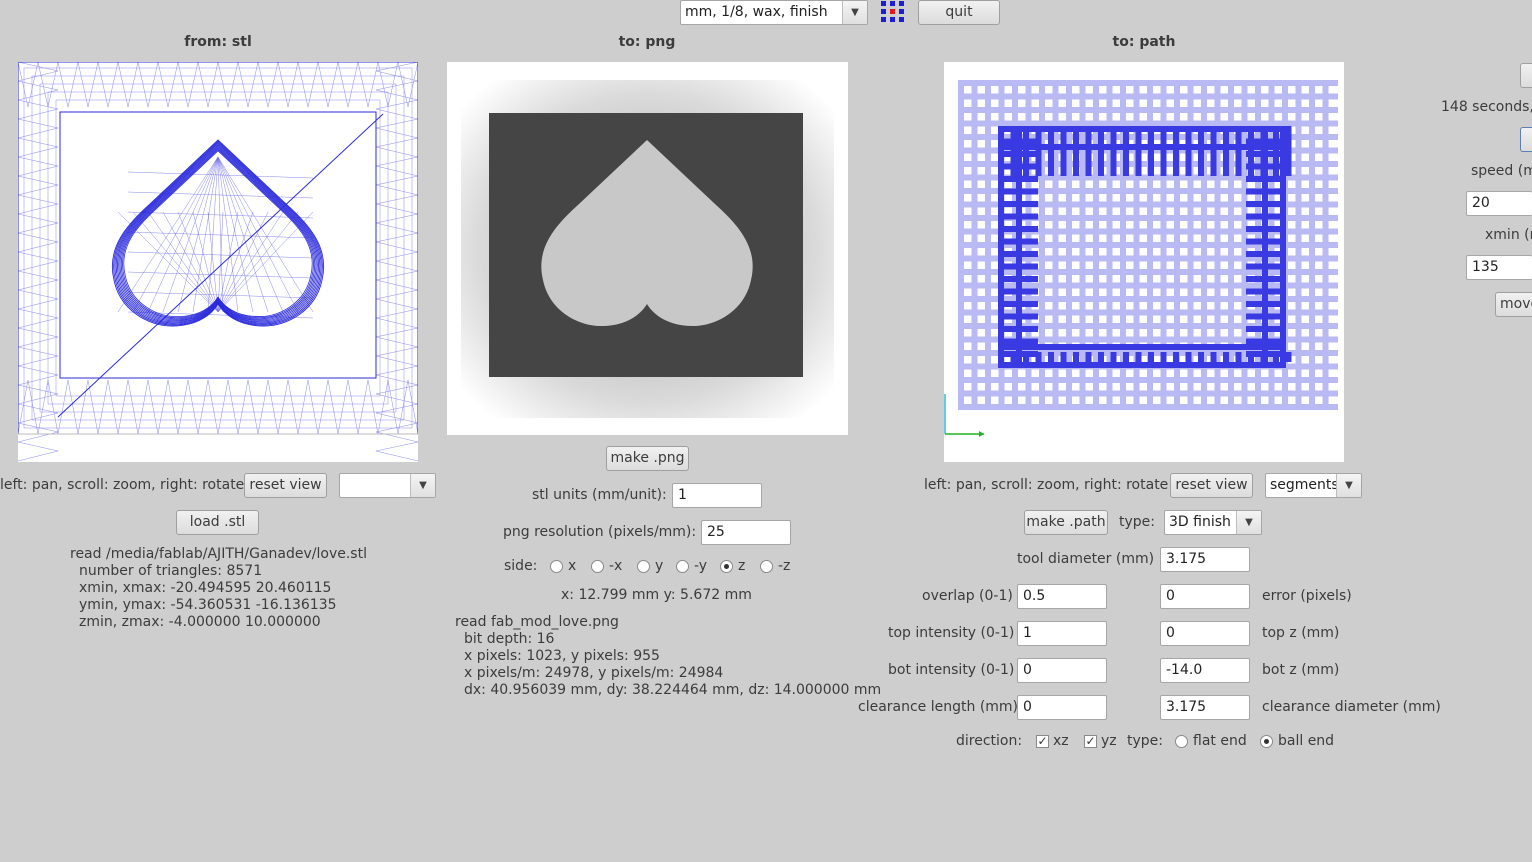 This screenshot has height=862, width=1532. Describe the element at coordinates (521, 566) in the screenshot. I see `side-label: side:` at that location.